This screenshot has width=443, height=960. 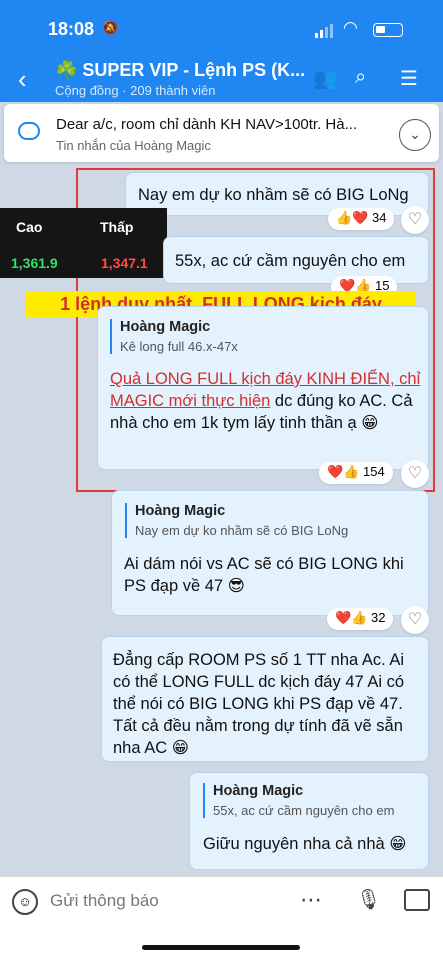 What do you see at coordinates (417, 900) in the screenshot?
I see `image-icon` at bounding box center [417, 900].